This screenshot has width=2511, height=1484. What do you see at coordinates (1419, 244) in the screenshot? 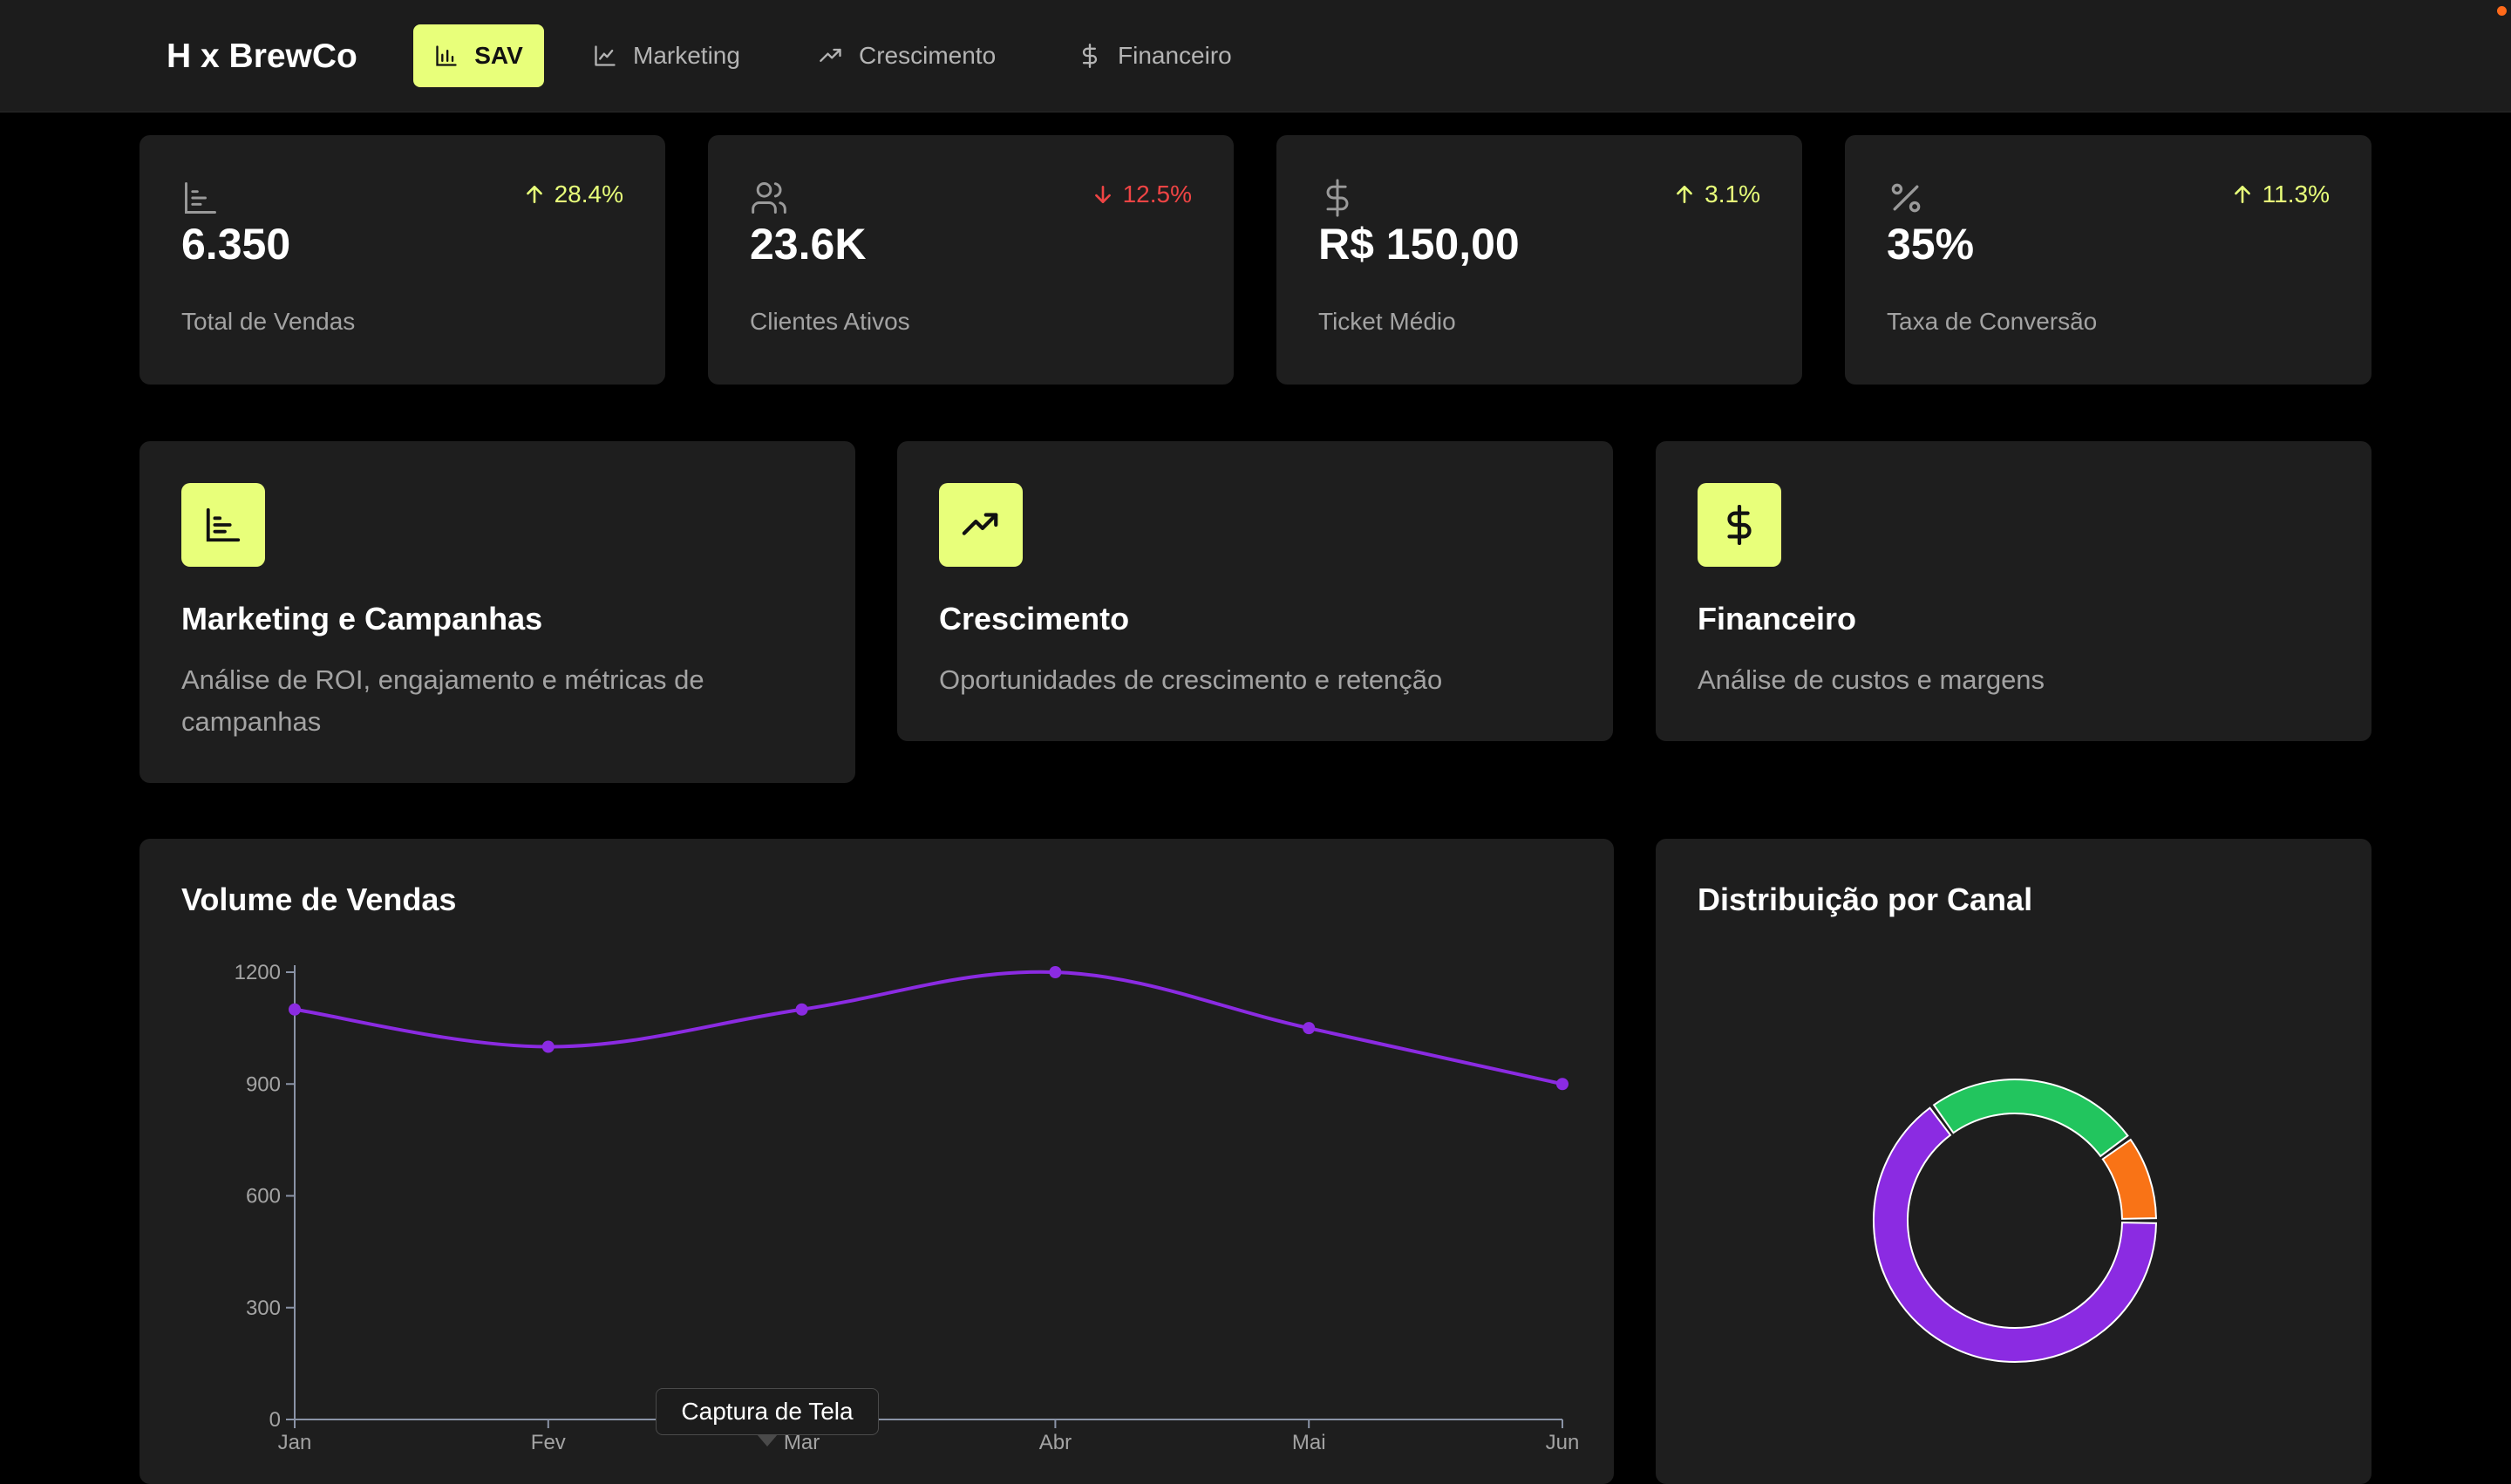
I see `kpi-value: R$ 150,00` at bounding box center [1419, 244].